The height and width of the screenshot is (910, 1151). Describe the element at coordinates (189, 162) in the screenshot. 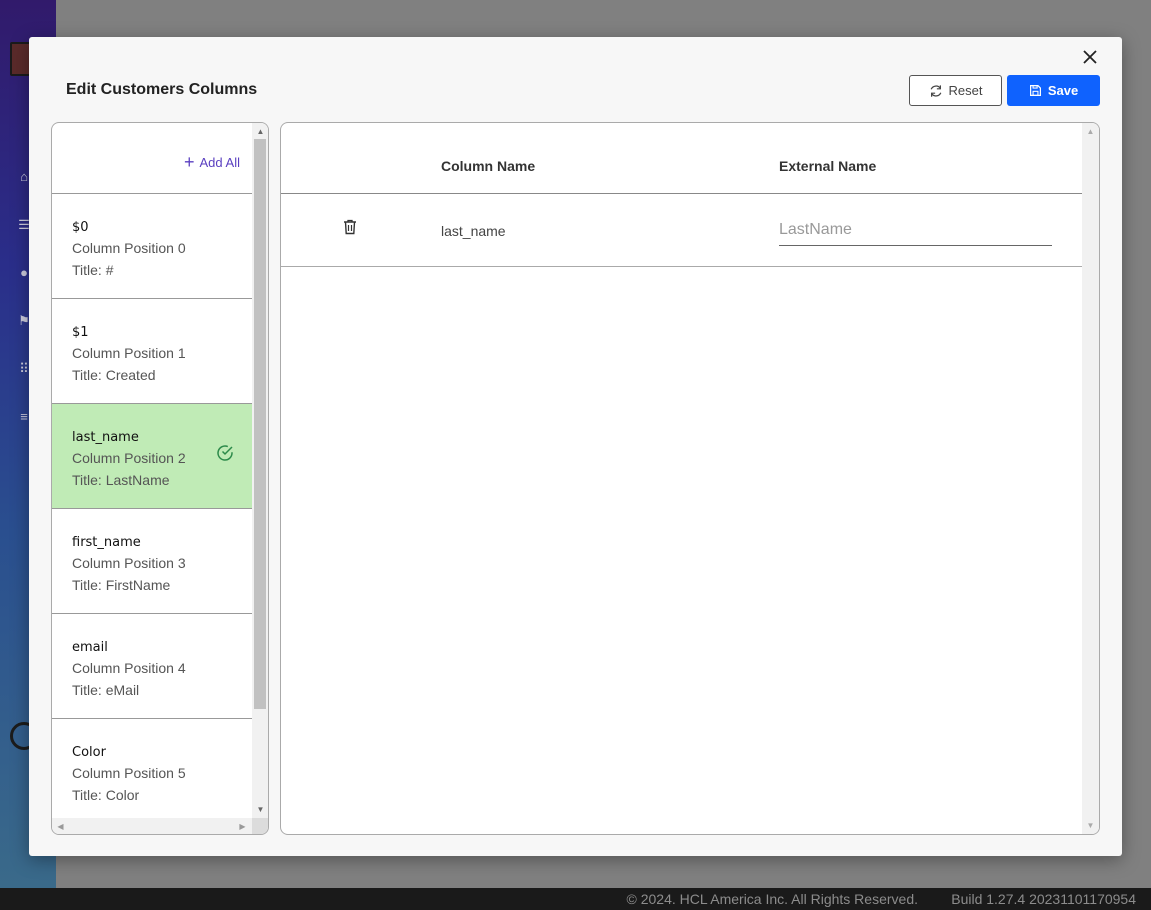

I see `plus-icon: +` at that location.